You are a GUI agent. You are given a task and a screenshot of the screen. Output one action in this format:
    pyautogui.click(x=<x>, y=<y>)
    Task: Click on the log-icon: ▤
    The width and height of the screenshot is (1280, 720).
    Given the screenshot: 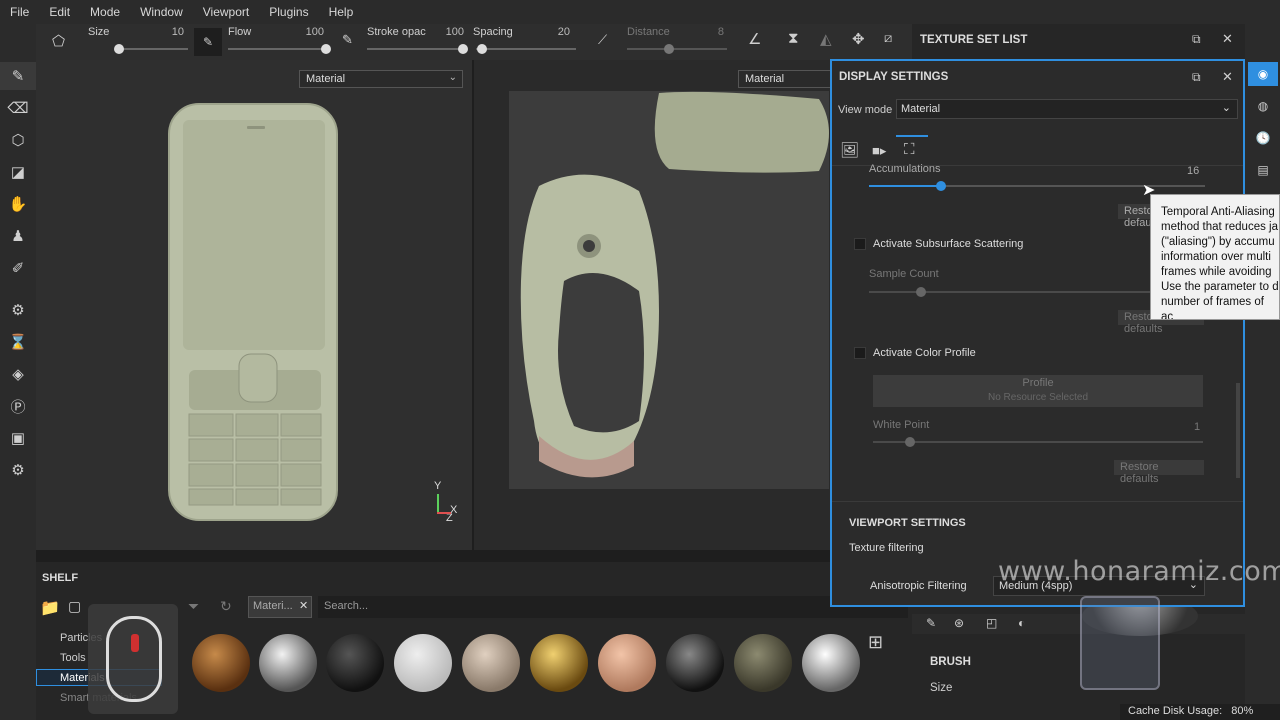 What is the action you would take?
    pyautogui.click(x=1263, y=170)
    